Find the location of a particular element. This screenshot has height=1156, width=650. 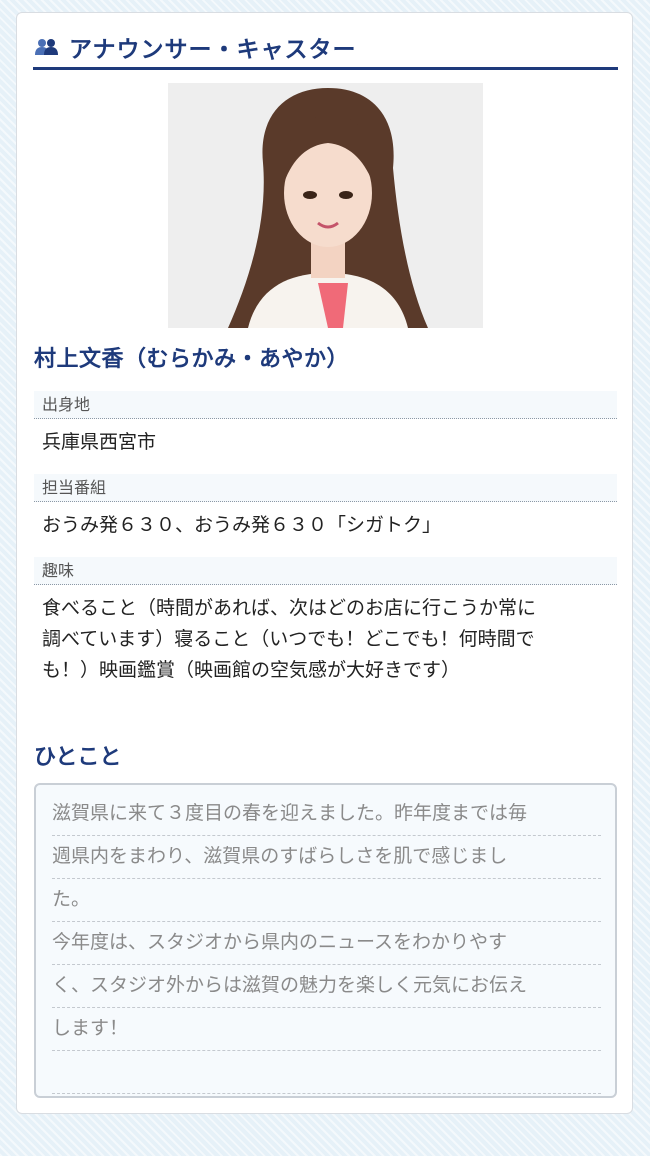

message-line: します！ is located at coordinates (326, 1029).